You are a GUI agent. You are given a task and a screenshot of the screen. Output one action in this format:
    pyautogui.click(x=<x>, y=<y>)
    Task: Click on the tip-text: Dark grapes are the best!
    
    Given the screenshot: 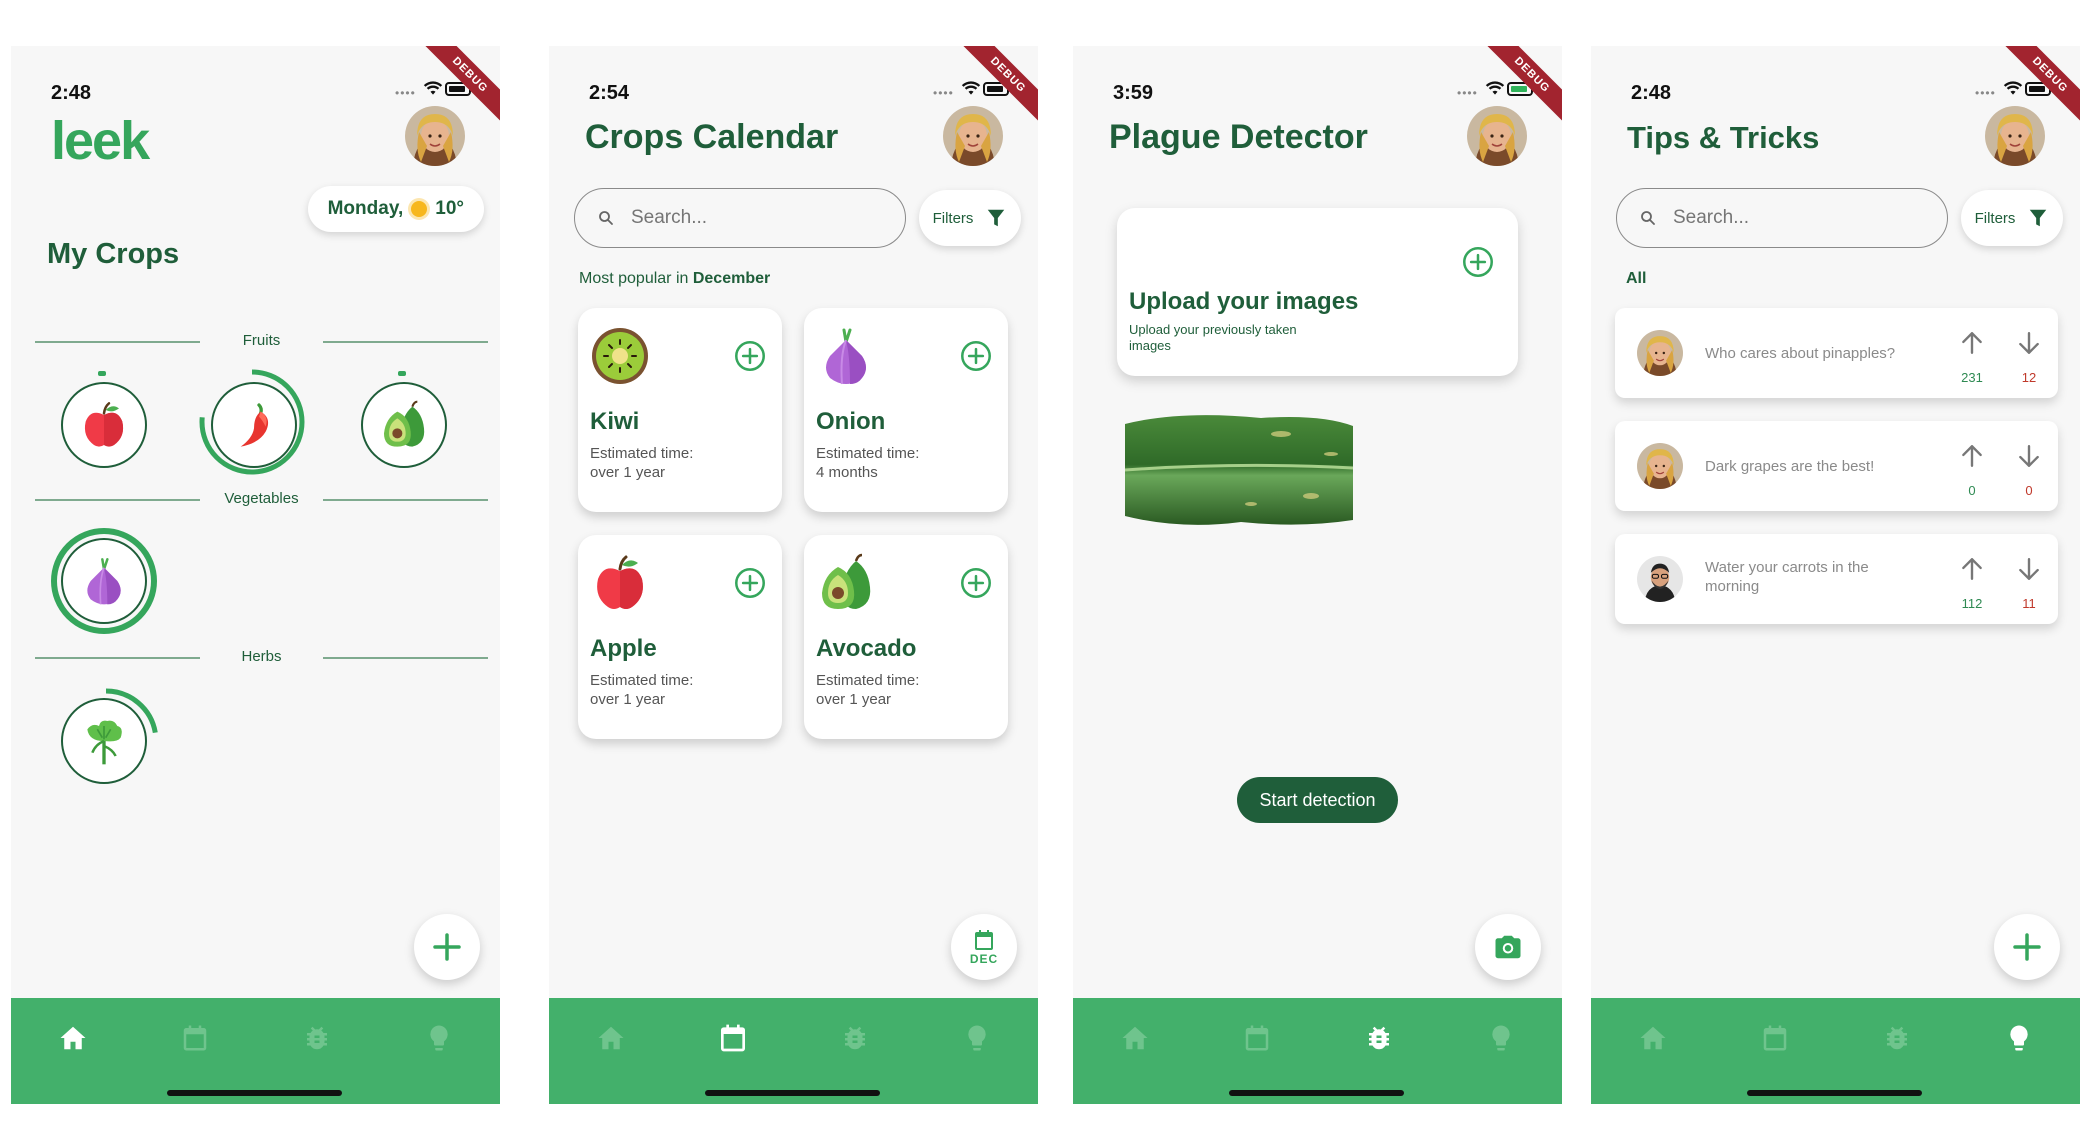 What is the action you would take?
    pyautogui.click(x=1790, y=466)
    